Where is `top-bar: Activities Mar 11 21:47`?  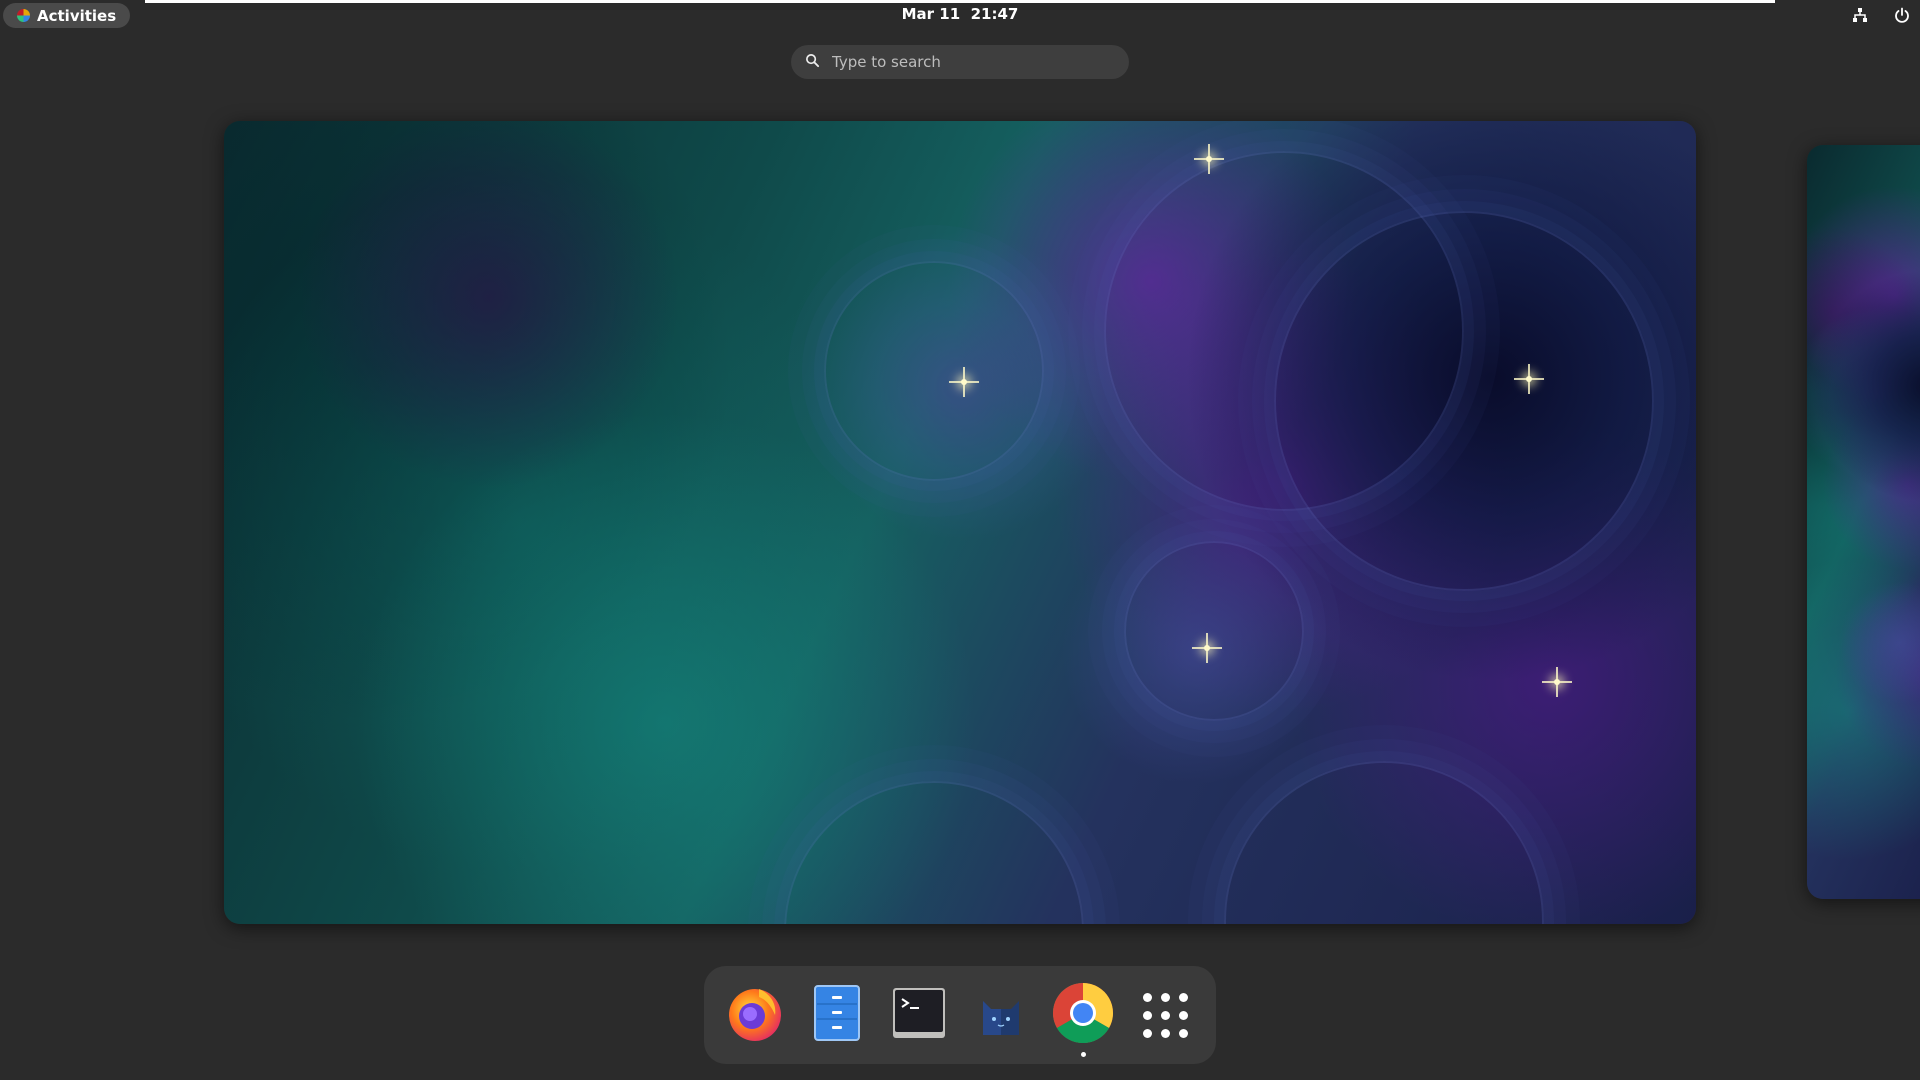 top-bar: Activities Mar 11 21:47 is located at coordinates (960, 15).